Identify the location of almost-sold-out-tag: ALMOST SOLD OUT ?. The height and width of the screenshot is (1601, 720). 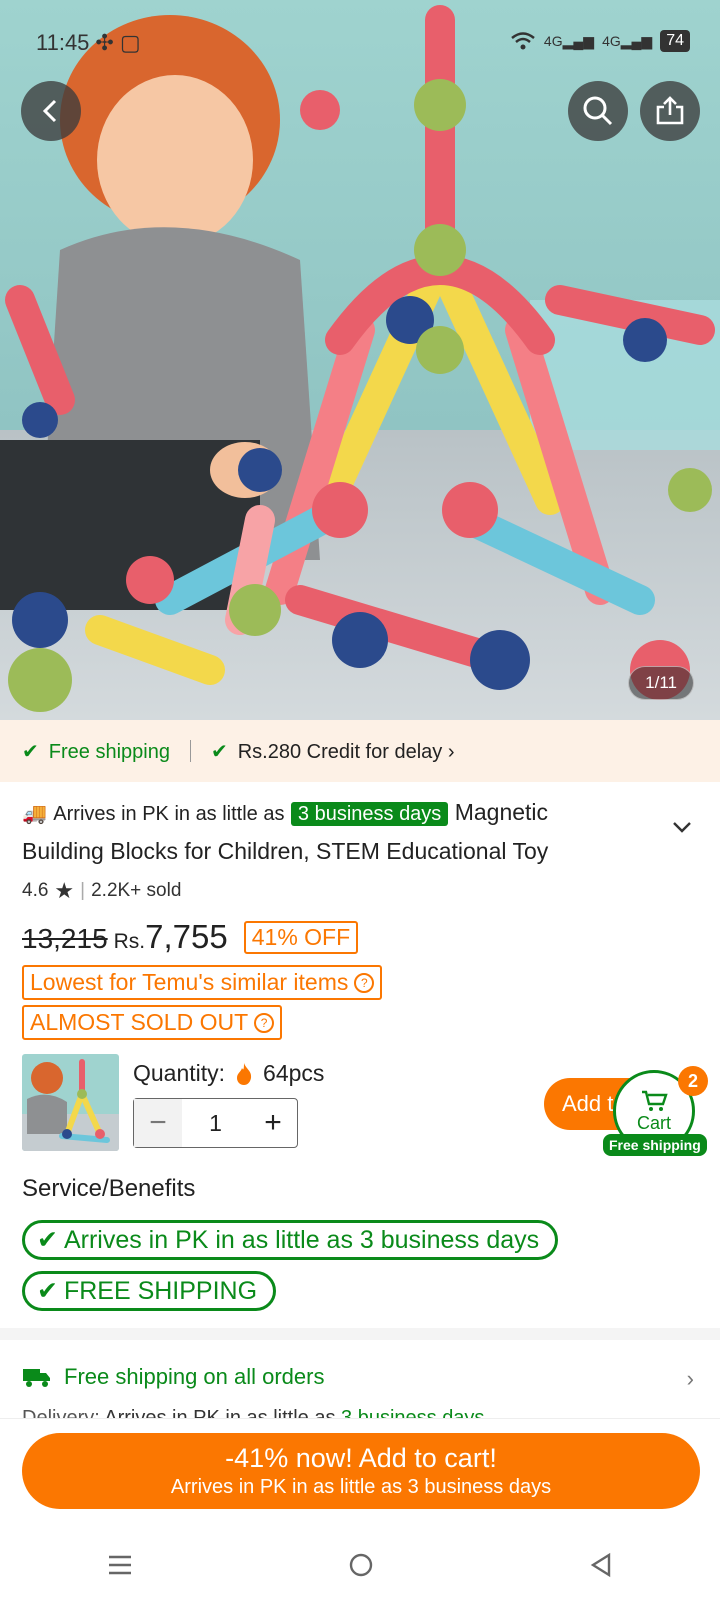
(152, 1022).